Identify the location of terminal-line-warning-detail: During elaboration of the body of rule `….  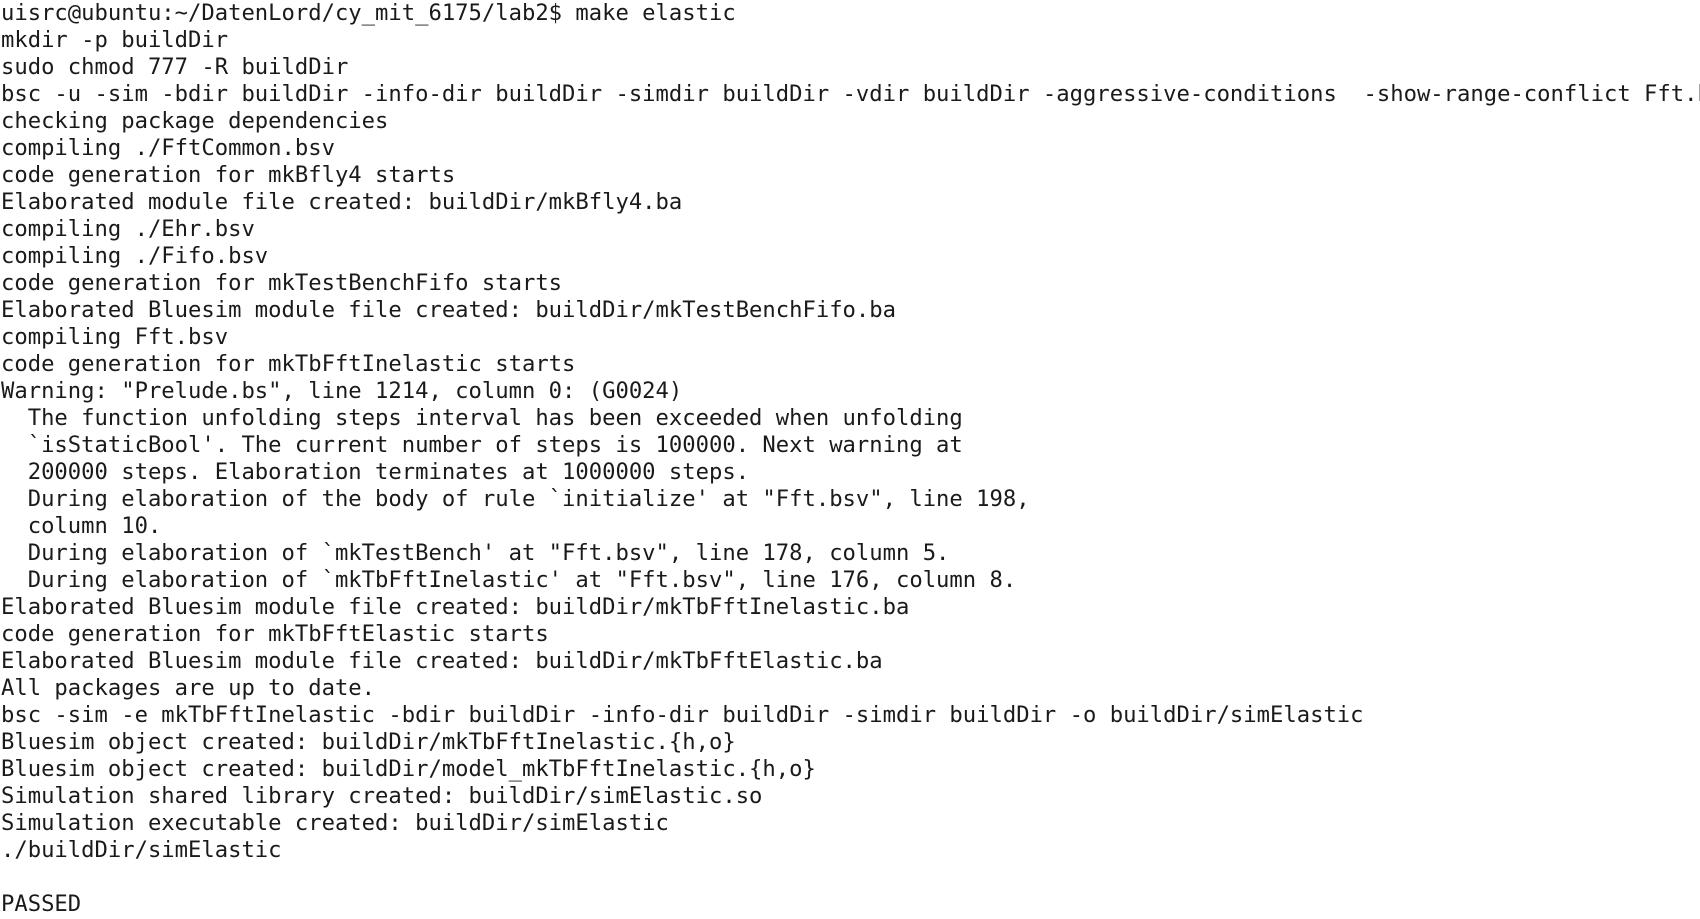
(515, 499).